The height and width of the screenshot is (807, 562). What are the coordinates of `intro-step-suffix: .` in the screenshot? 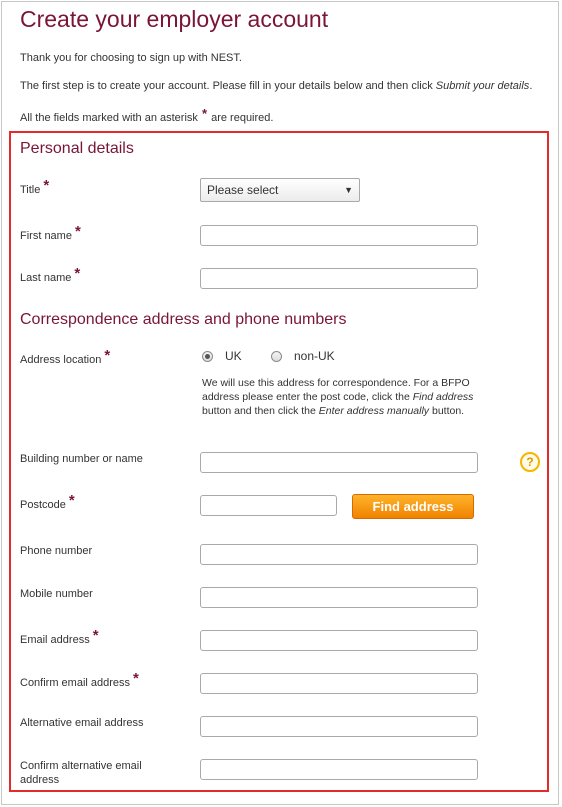 It's located at (531, 86).